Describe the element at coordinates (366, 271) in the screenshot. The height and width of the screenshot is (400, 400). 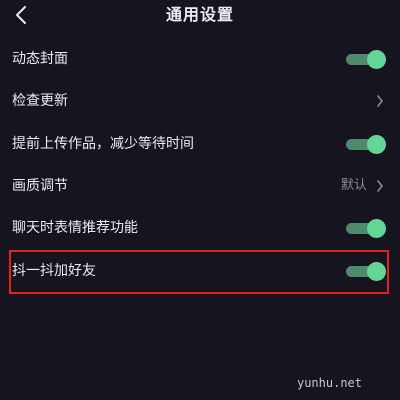
I see `shake-add-friend-toggle` at that location.